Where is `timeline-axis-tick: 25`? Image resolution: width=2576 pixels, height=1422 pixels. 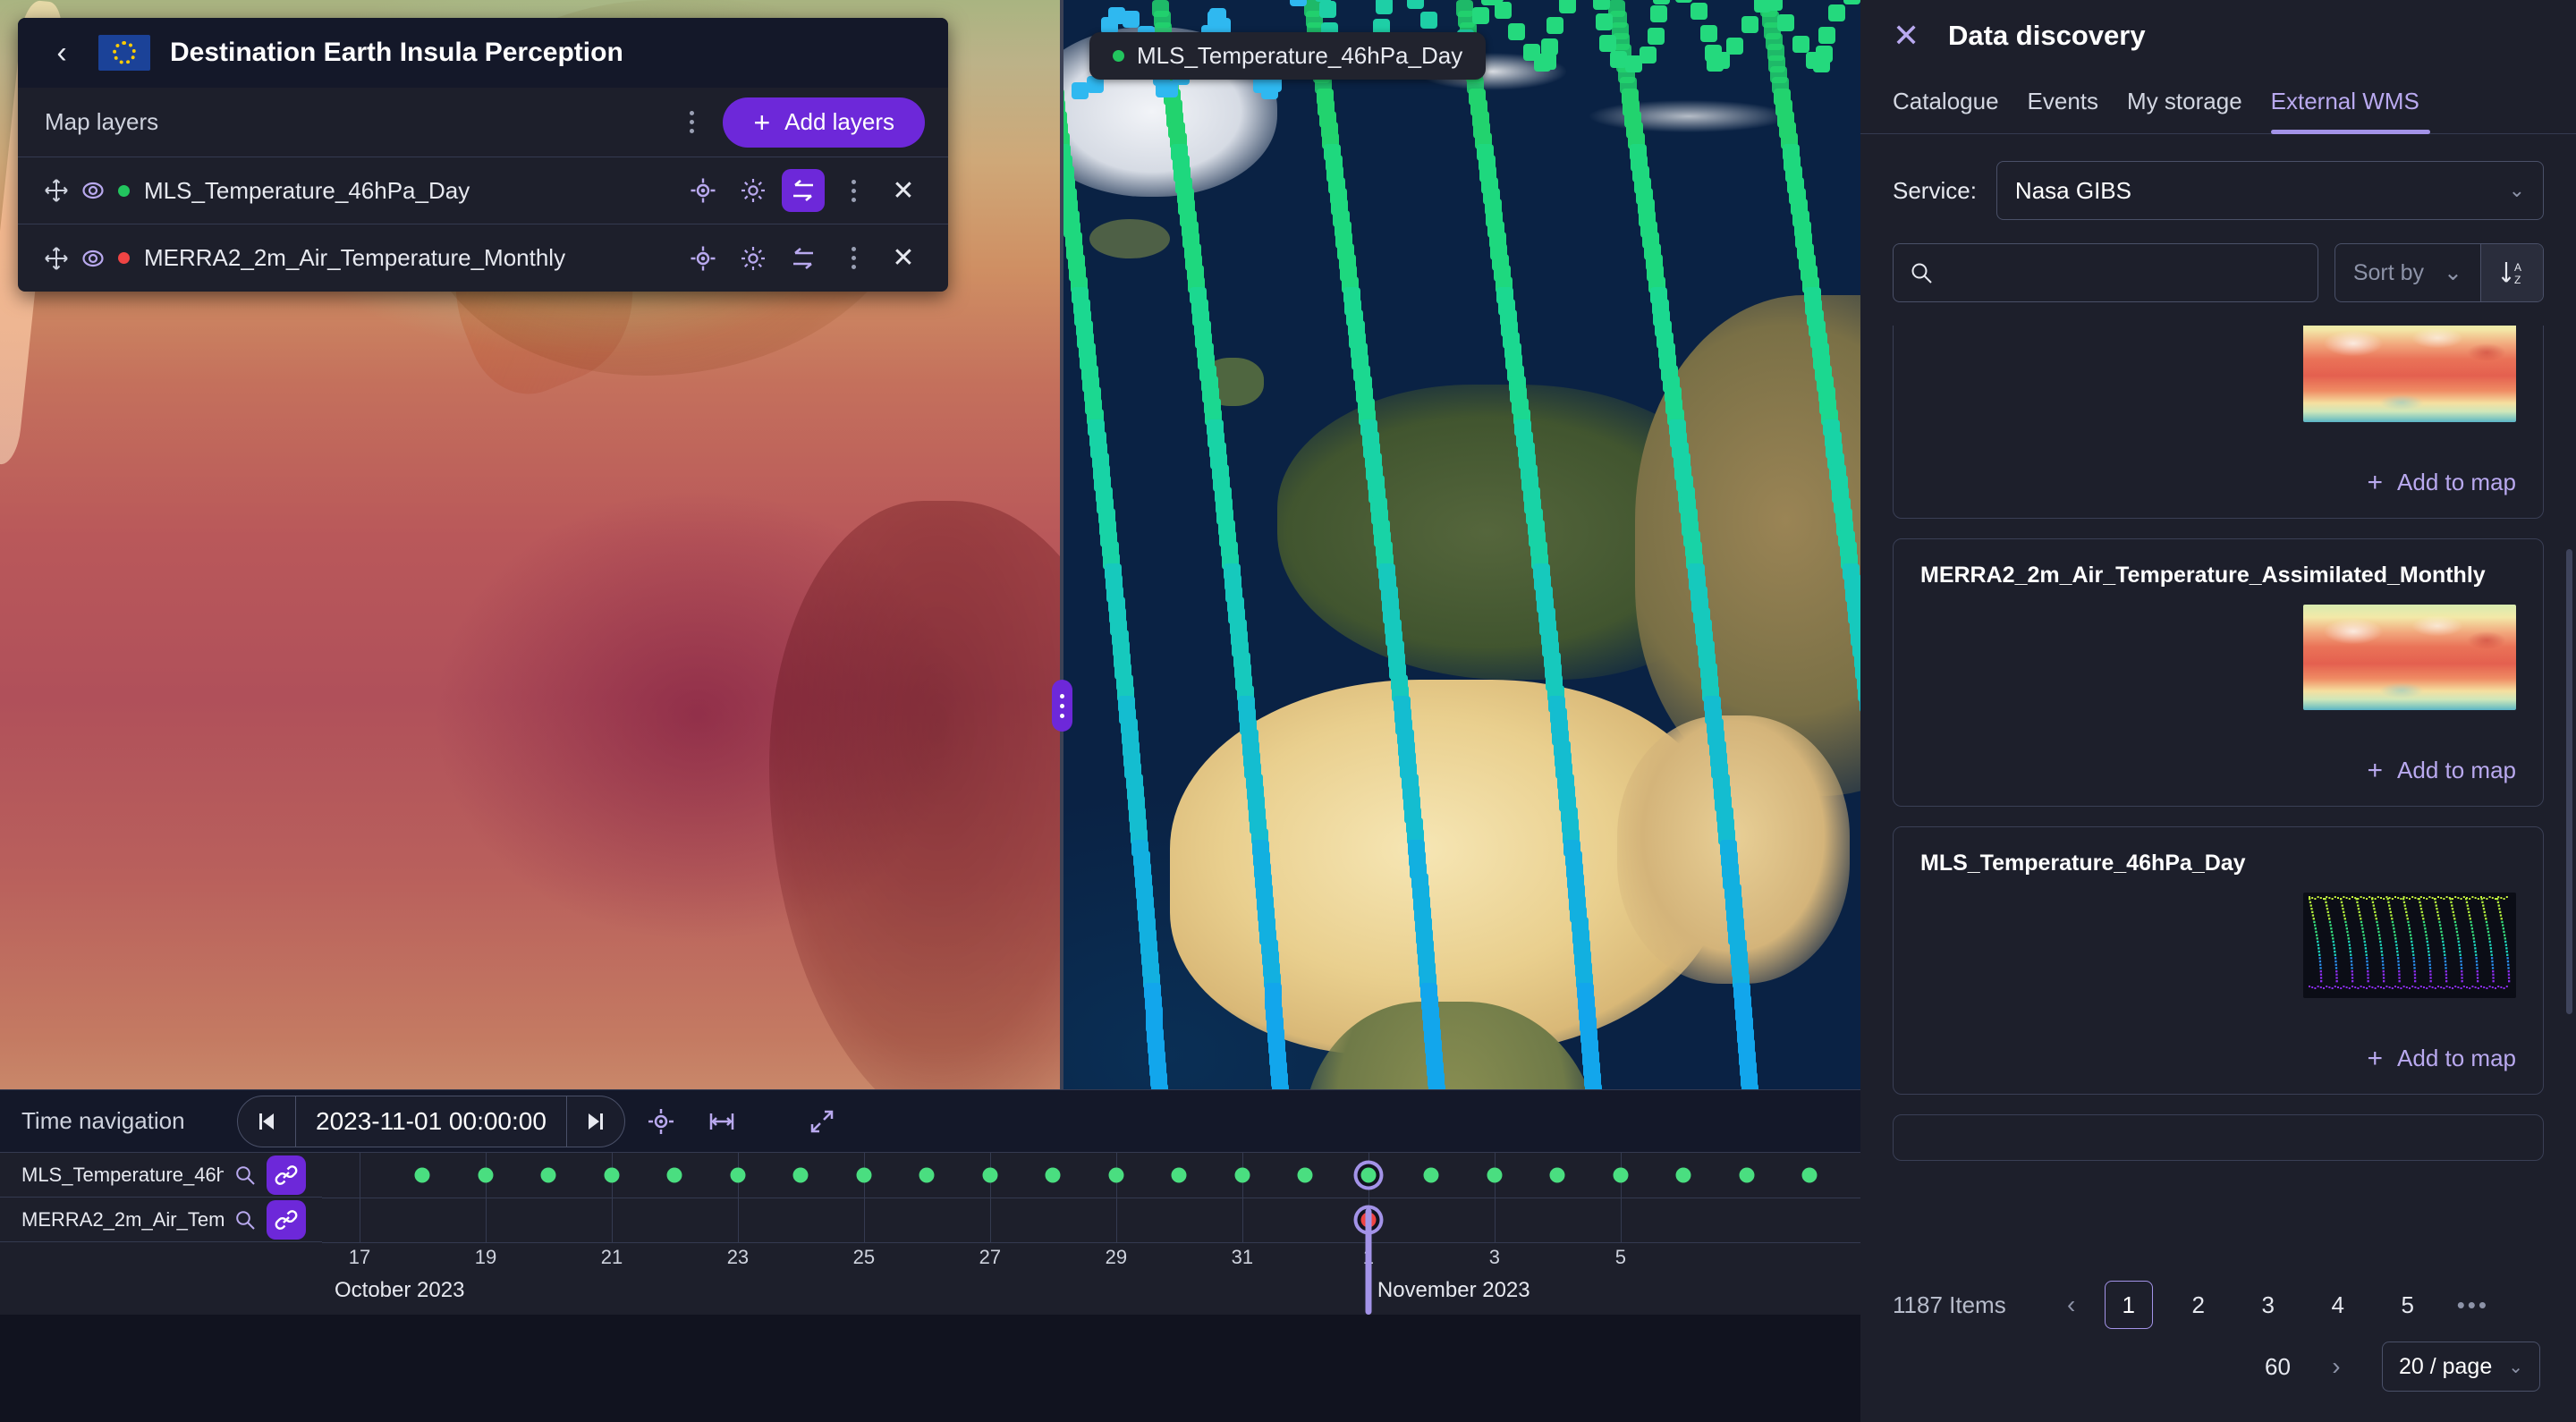 timeline-axis-tick: 25 is located at coordinates (864, 1257).